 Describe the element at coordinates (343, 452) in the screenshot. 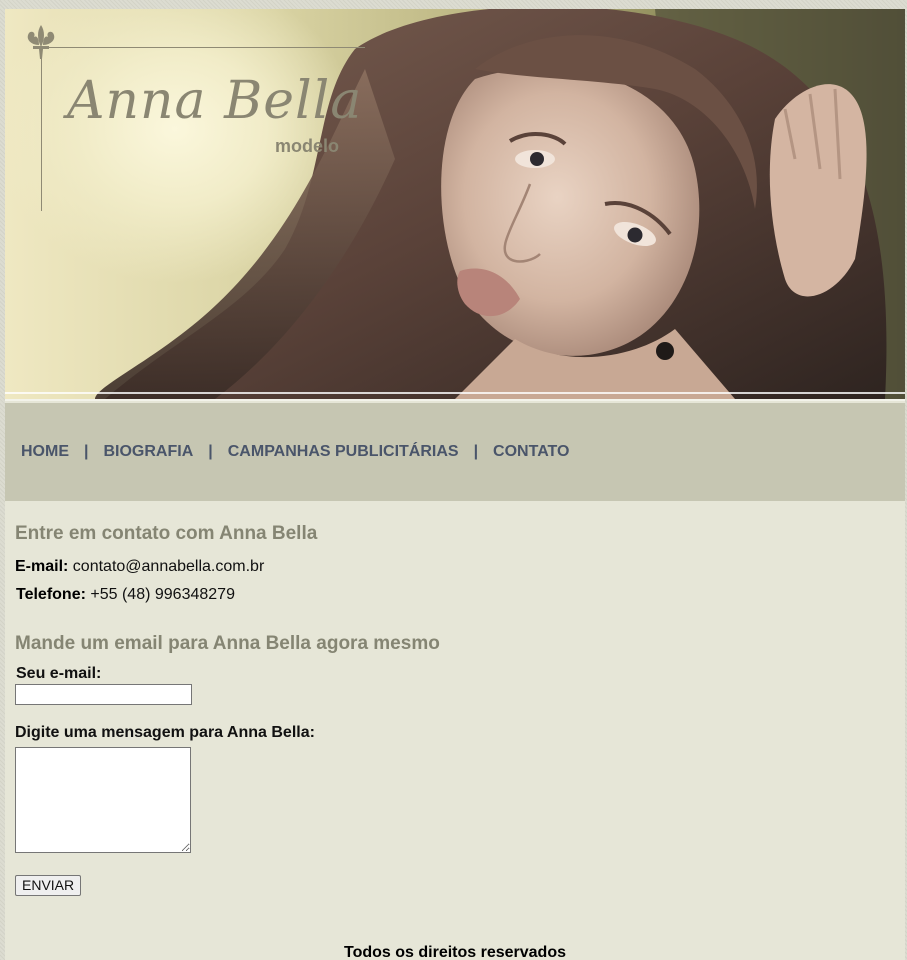

I see `nav-item-campanhas: CAMPANHAS PUBLICITÁRIAS` at that location.